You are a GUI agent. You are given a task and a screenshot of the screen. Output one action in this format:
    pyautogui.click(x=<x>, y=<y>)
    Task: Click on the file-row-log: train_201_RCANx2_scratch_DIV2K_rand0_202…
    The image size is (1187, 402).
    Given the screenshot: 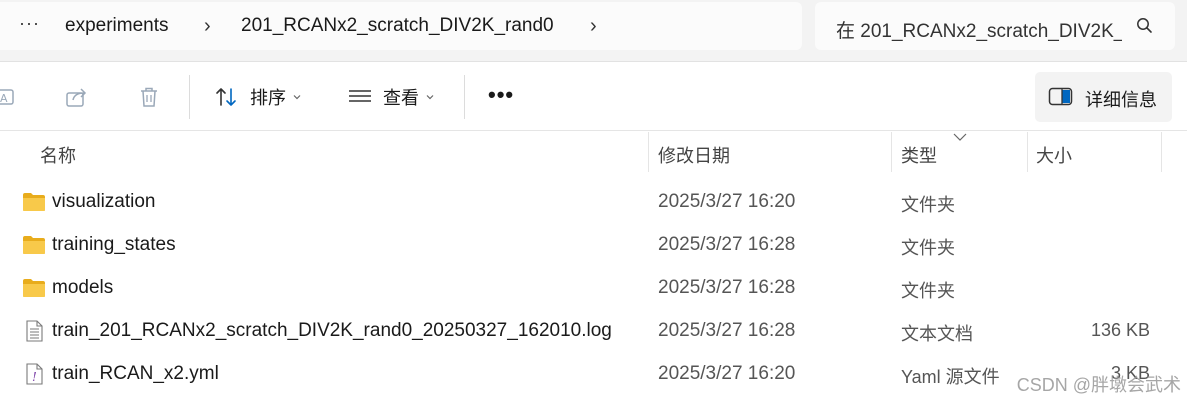 What is the action you would take?
    pyautogui.click(x=593, y=330)
    